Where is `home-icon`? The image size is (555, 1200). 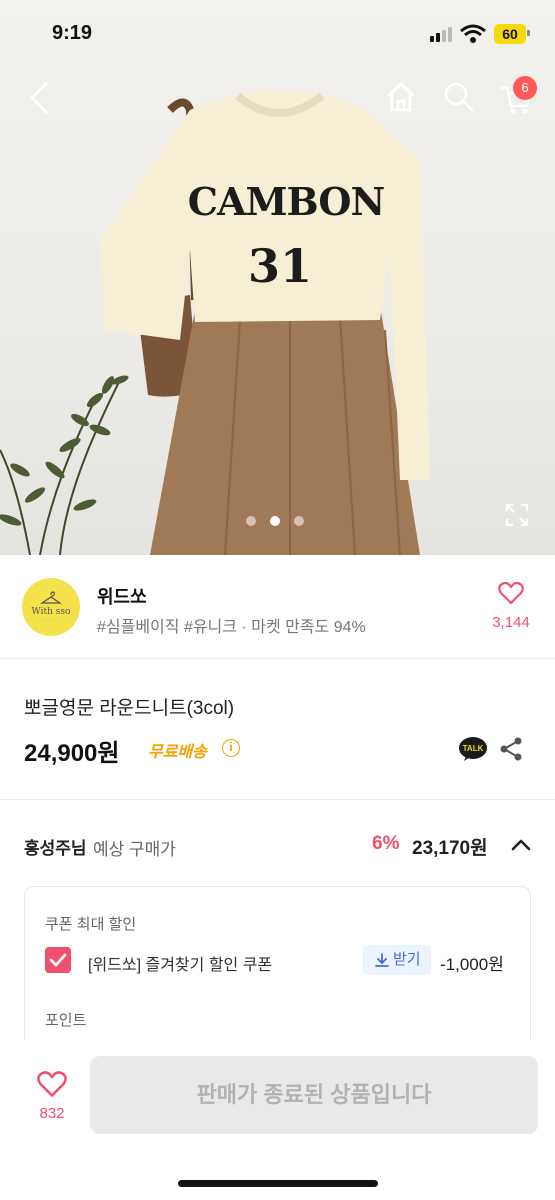 home-icon is located at coordinates (401, 97).